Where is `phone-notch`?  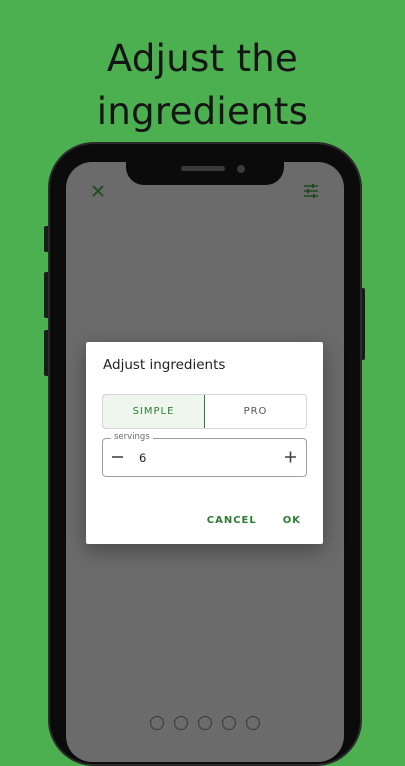
phone-notch is located at coordinates (205, 165).